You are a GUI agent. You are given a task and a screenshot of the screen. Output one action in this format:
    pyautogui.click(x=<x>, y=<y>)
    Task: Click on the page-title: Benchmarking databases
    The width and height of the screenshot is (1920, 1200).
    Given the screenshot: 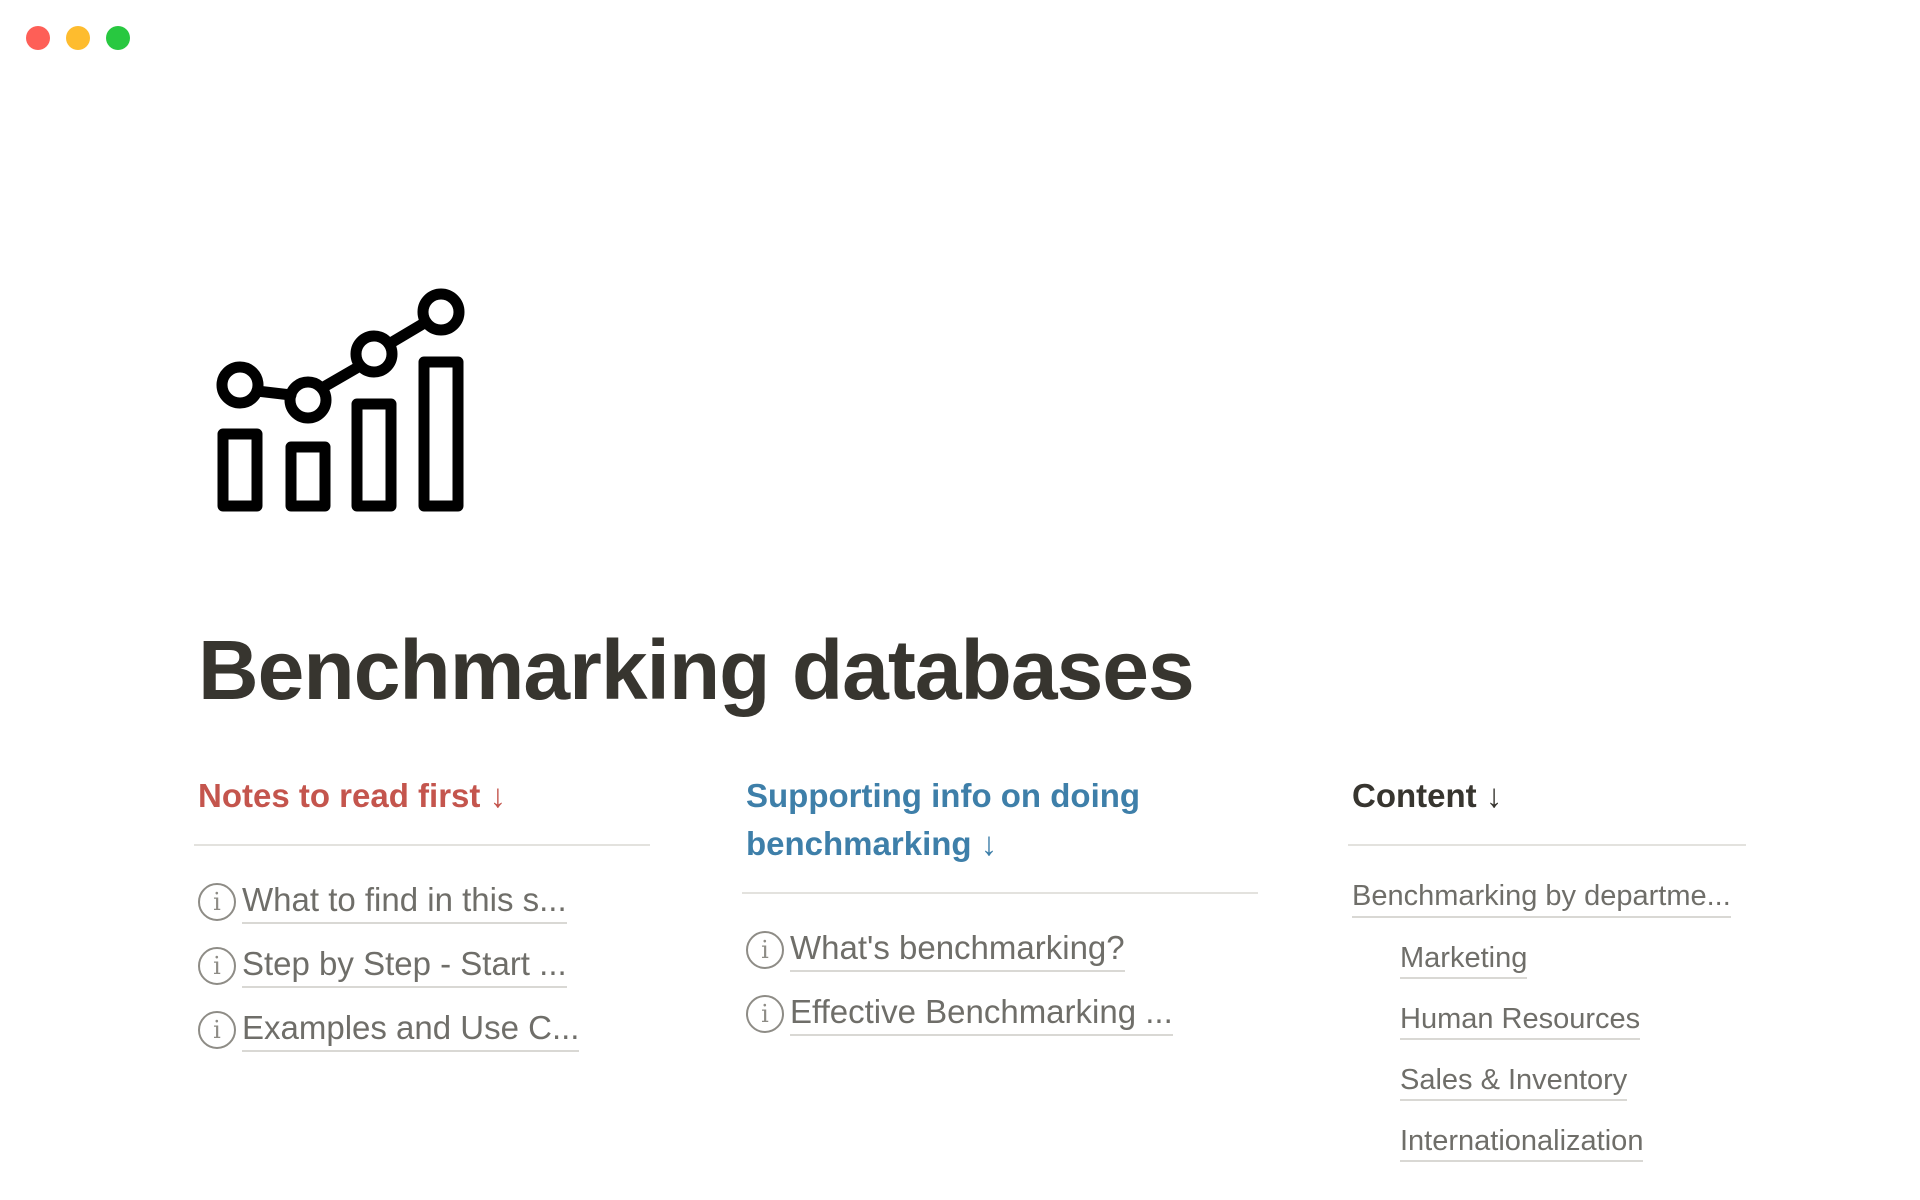 What is the action you would take?
    pyautogui.click(x=696, y=670)
    